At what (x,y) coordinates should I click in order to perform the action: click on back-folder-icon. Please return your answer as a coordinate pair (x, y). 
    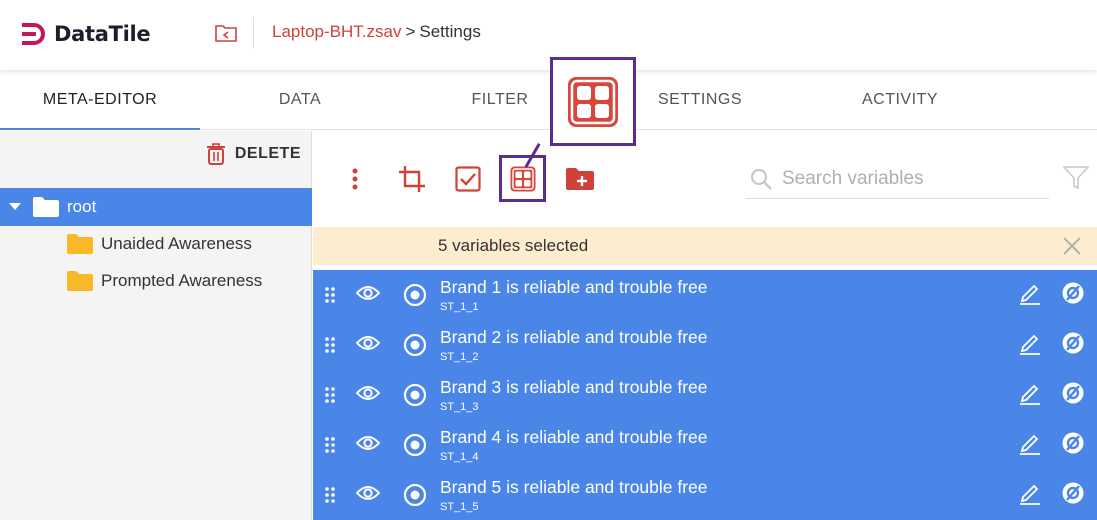
    Looking at the image, I should click on (226, 33).